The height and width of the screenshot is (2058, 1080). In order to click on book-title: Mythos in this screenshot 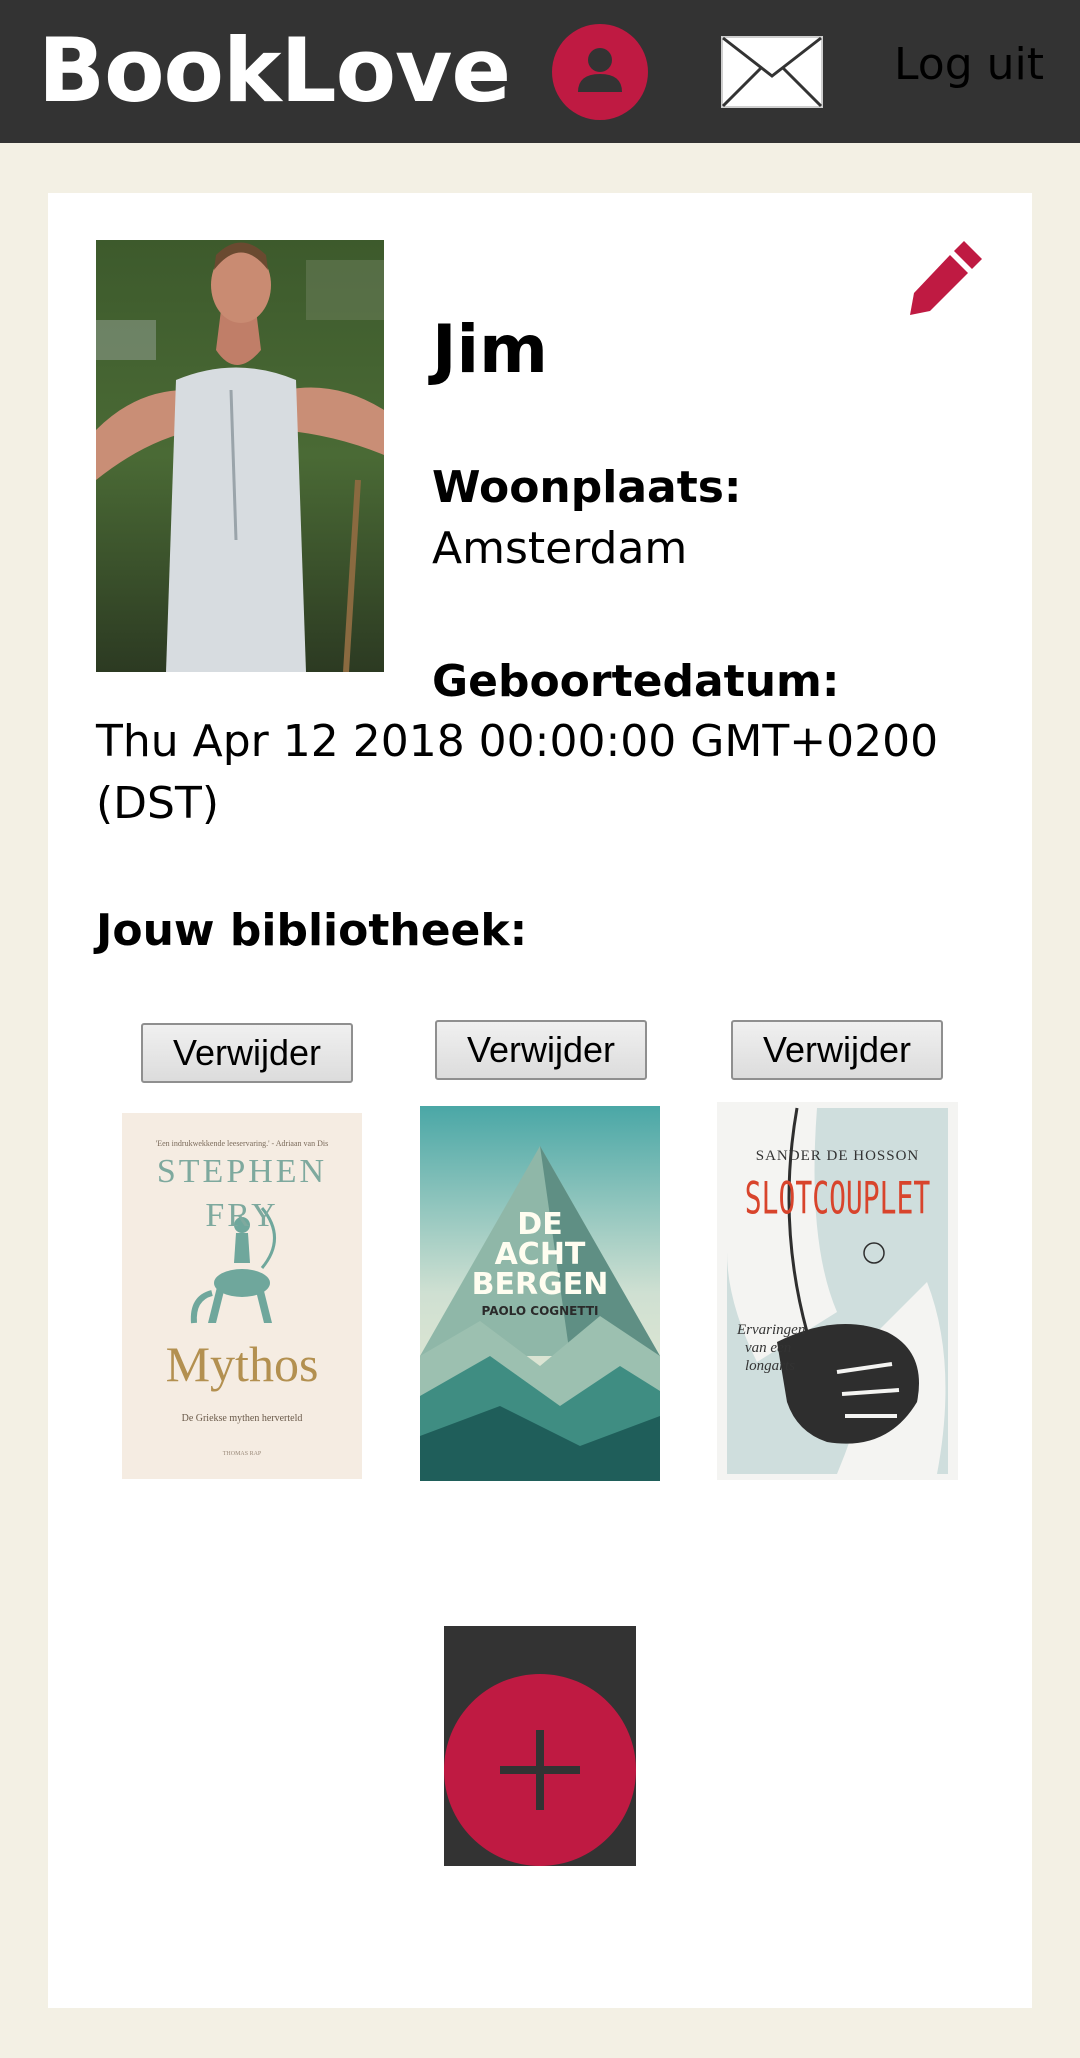, I will do `click(242, 1364)`.